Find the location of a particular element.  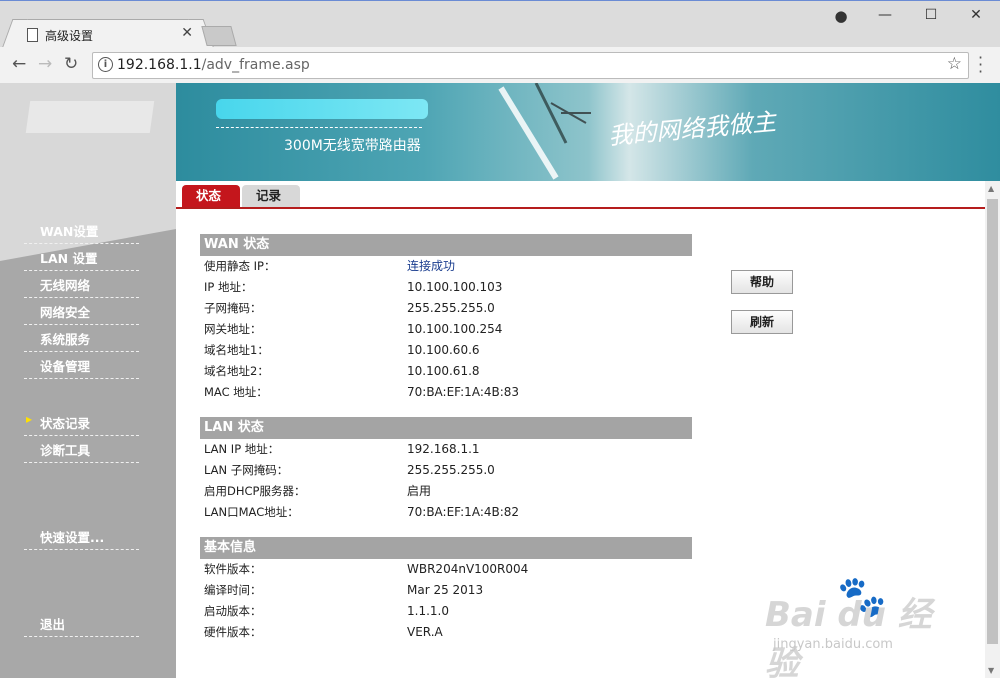

table-row: 域名地址1： 10.100.60.6 is located at coordinates (446, 350).